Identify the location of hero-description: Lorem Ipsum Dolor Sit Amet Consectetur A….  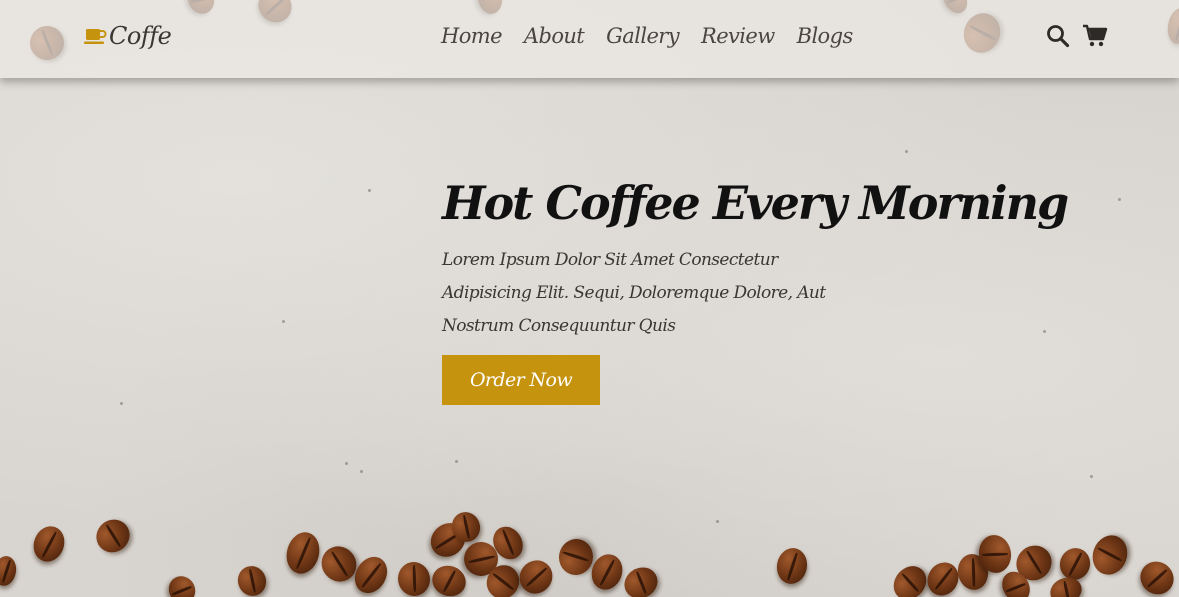
(634, 293).